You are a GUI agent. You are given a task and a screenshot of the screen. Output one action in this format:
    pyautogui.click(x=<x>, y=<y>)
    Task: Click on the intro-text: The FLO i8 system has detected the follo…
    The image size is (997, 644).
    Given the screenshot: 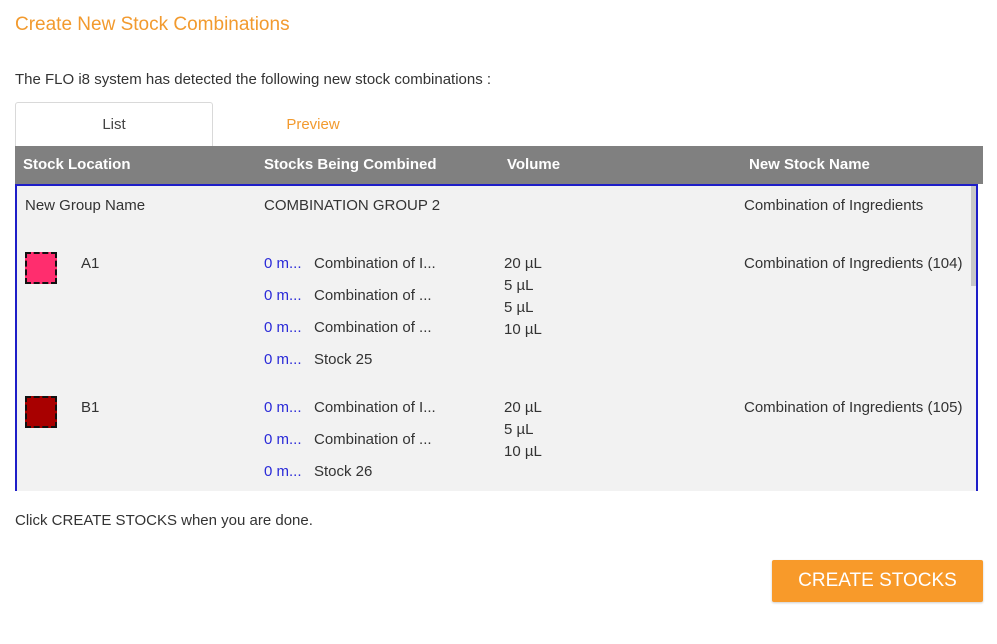 What is the action you would take?
    pyautogui.click(x=253, y=79)
    